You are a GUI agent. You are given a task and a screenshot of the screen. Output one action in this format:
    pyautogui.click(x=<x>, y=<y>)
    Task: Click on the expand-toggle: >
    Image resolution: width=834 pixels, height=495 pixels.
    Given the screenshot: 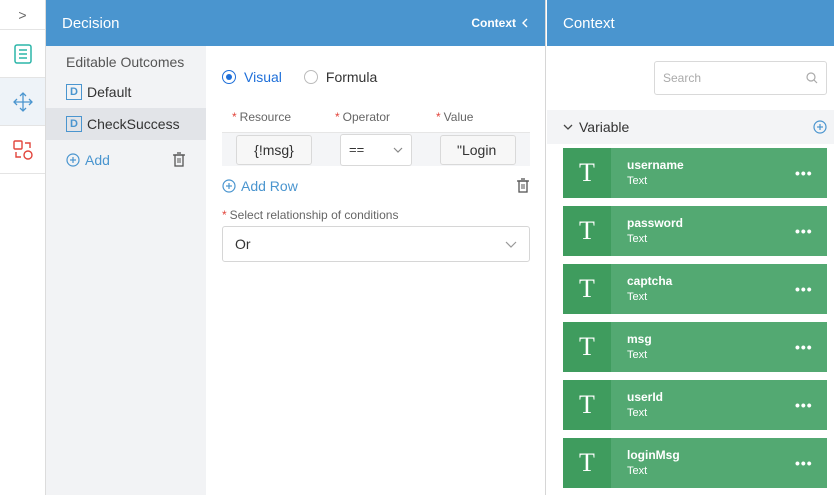 What is the action you would take?
    pyautogui.click(x=22, y=15)
    